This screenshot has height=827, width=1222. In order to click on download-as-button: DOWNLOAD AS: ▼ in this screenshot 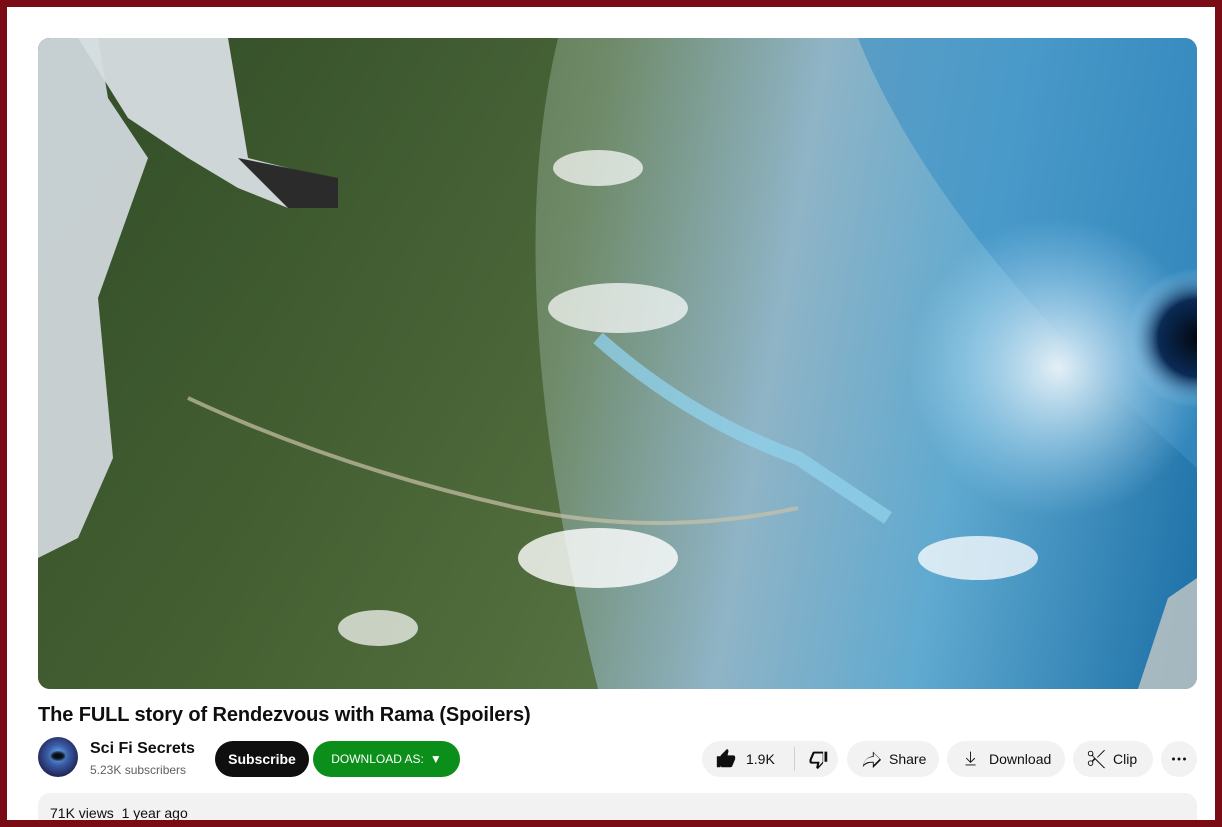, I will do `click(386, 759)`.